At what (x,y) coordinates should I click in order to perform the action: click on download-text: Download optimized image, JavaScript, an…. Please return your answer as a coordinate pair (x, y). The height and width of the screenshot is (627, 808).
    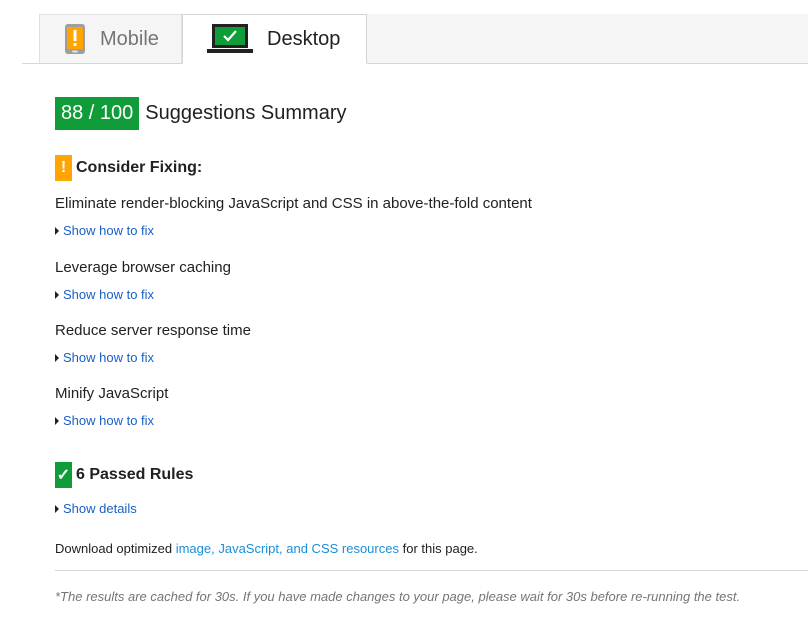
    Looking at the image, I should click on (266, 548).